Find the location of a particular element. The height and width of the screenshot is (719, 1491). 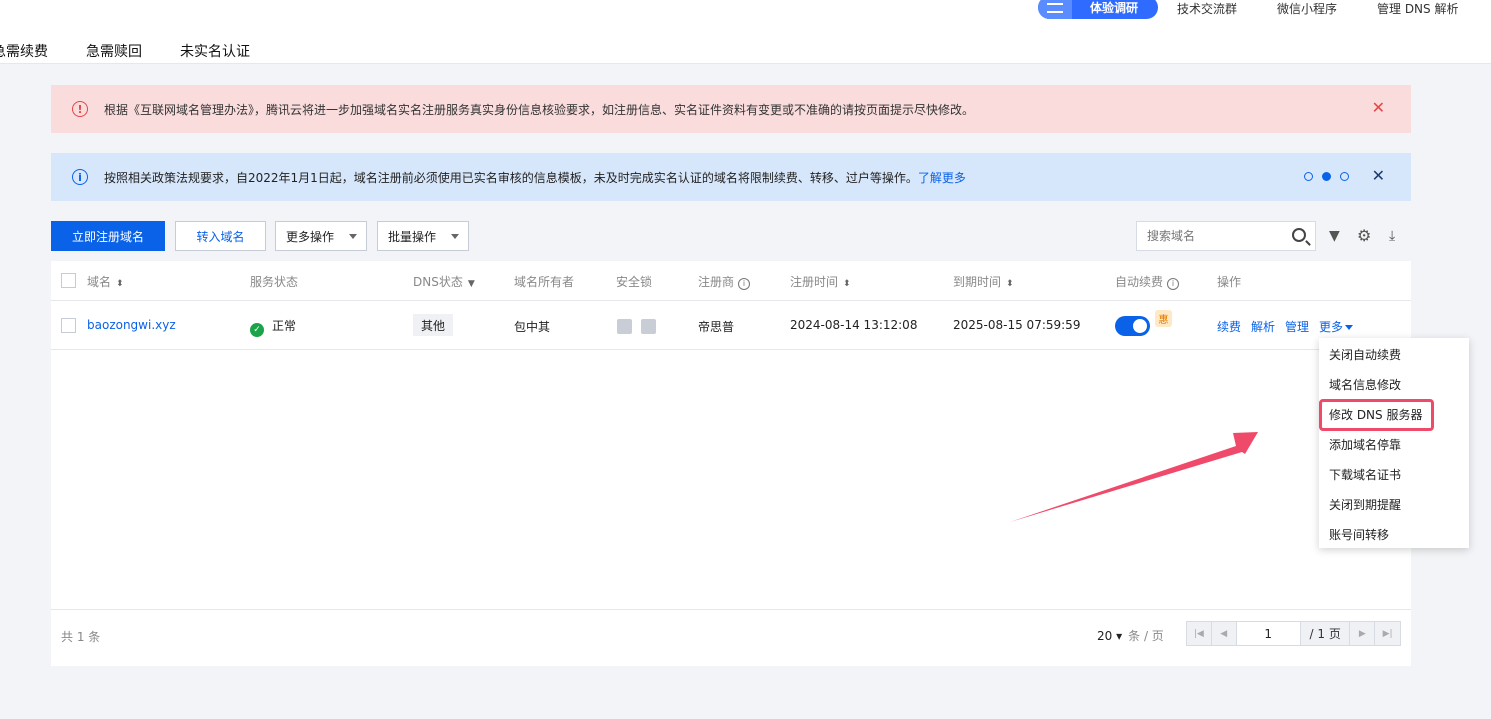

annotation-arrow-icon is located at coordinates (1134, 477).